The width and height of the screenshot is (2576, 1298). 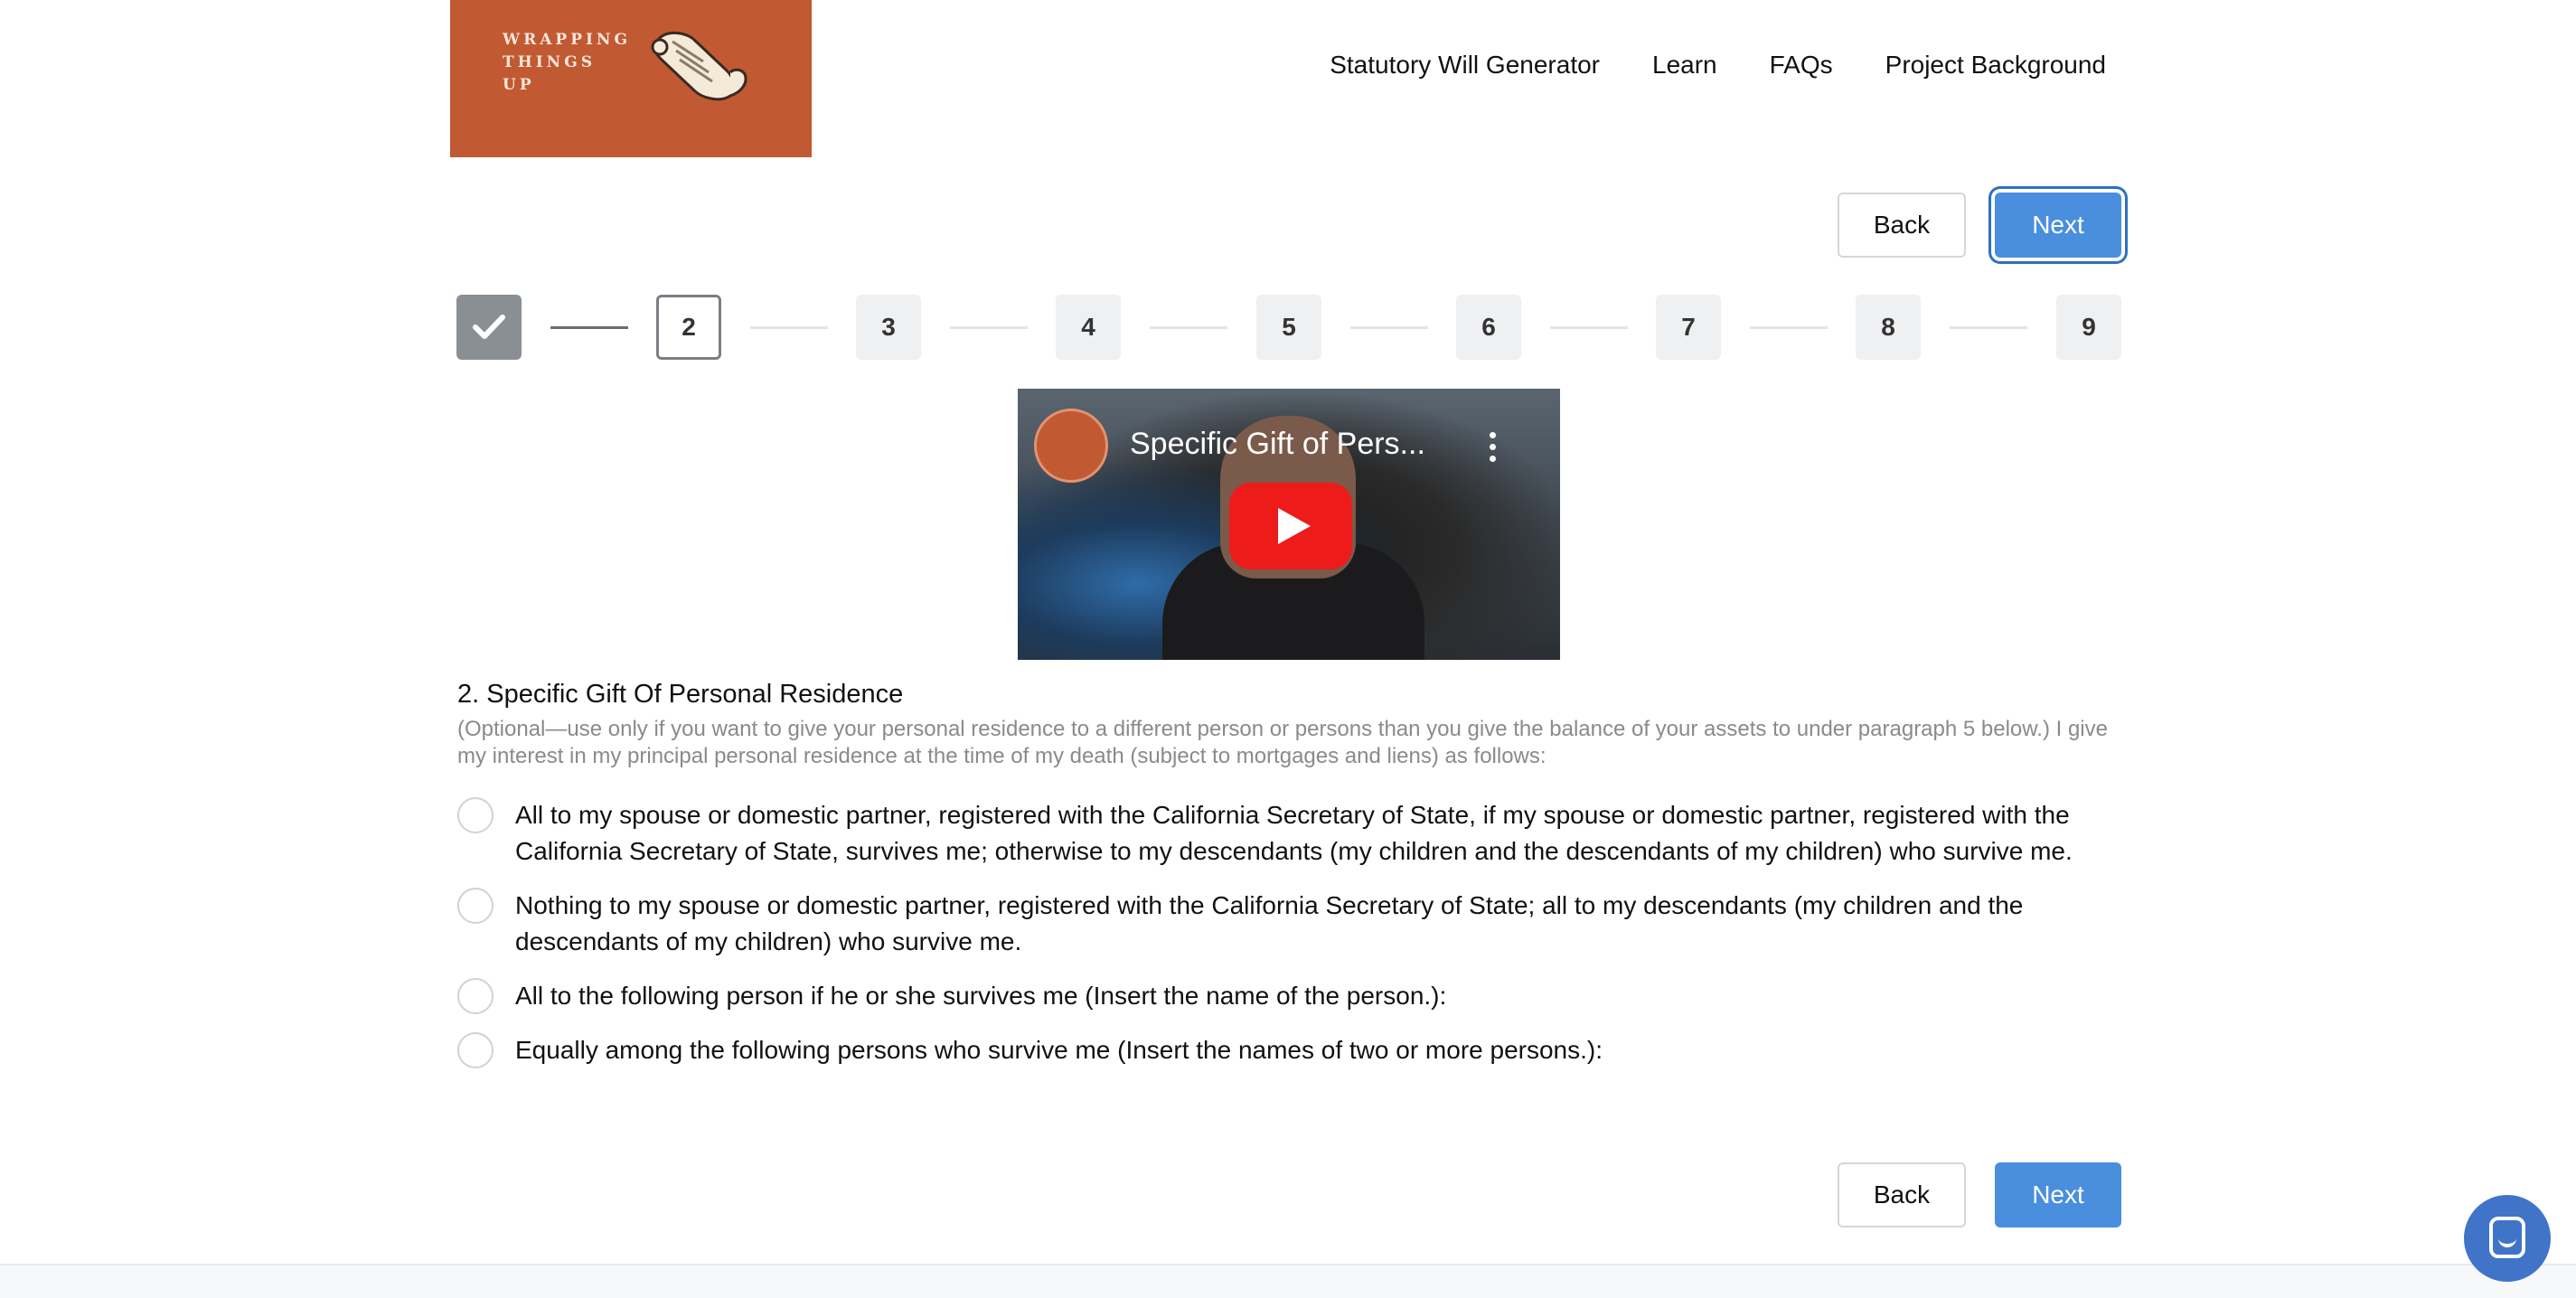 I want to click on chat-launcher-button, so click(x=2507, y=1239).